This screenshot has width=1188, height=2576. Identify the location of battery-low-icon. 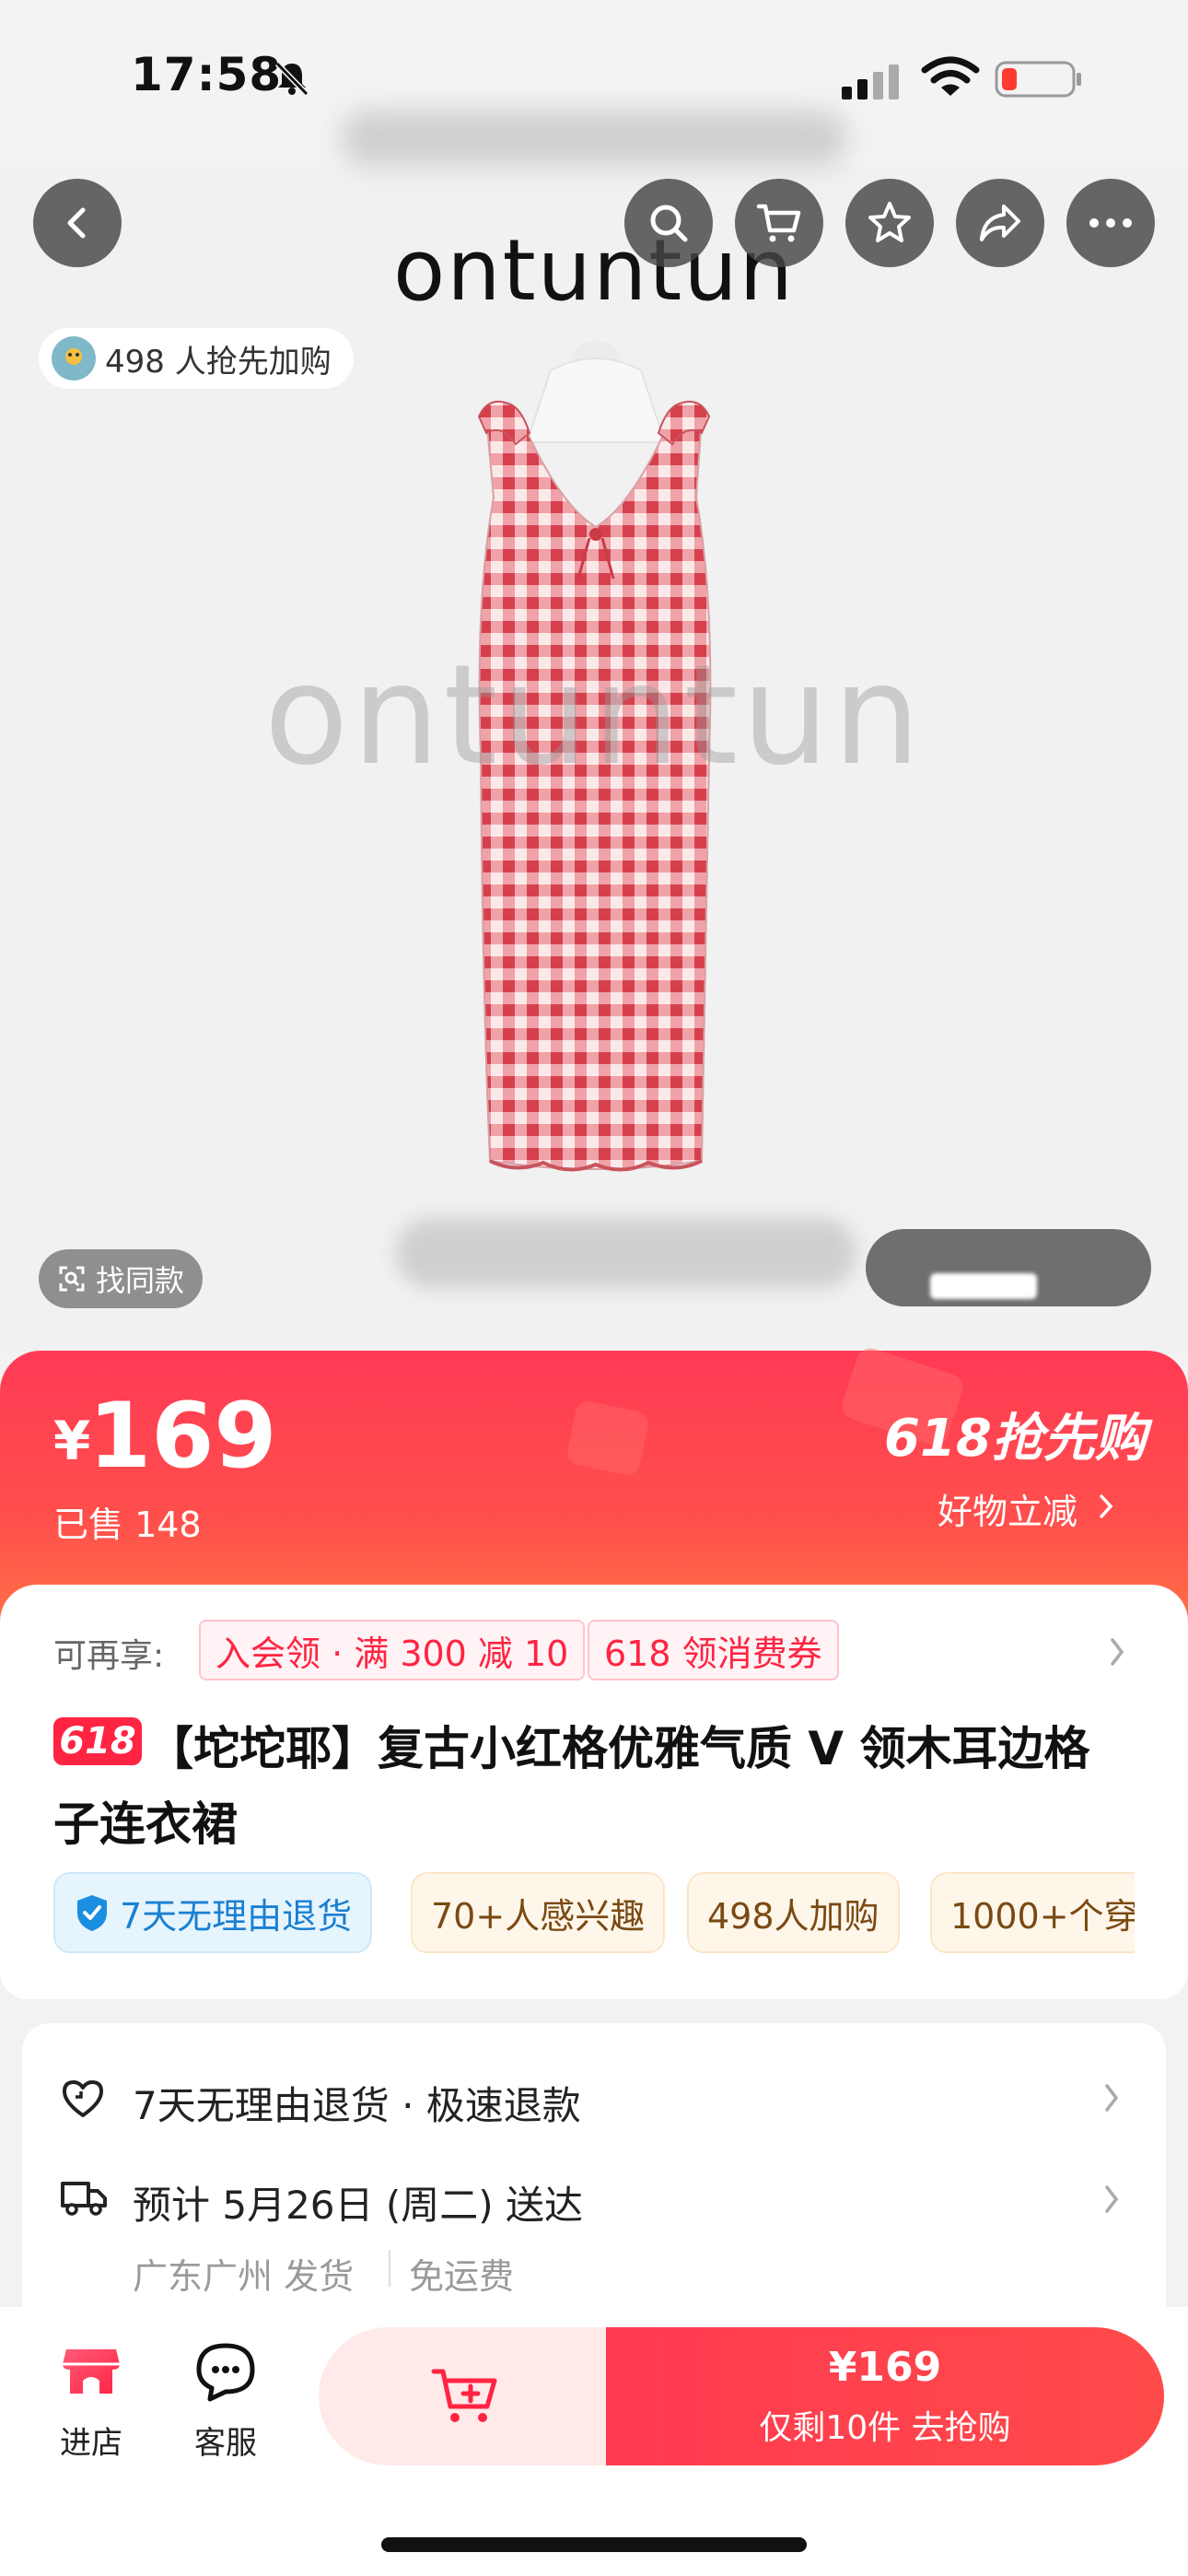
(1038, 79).